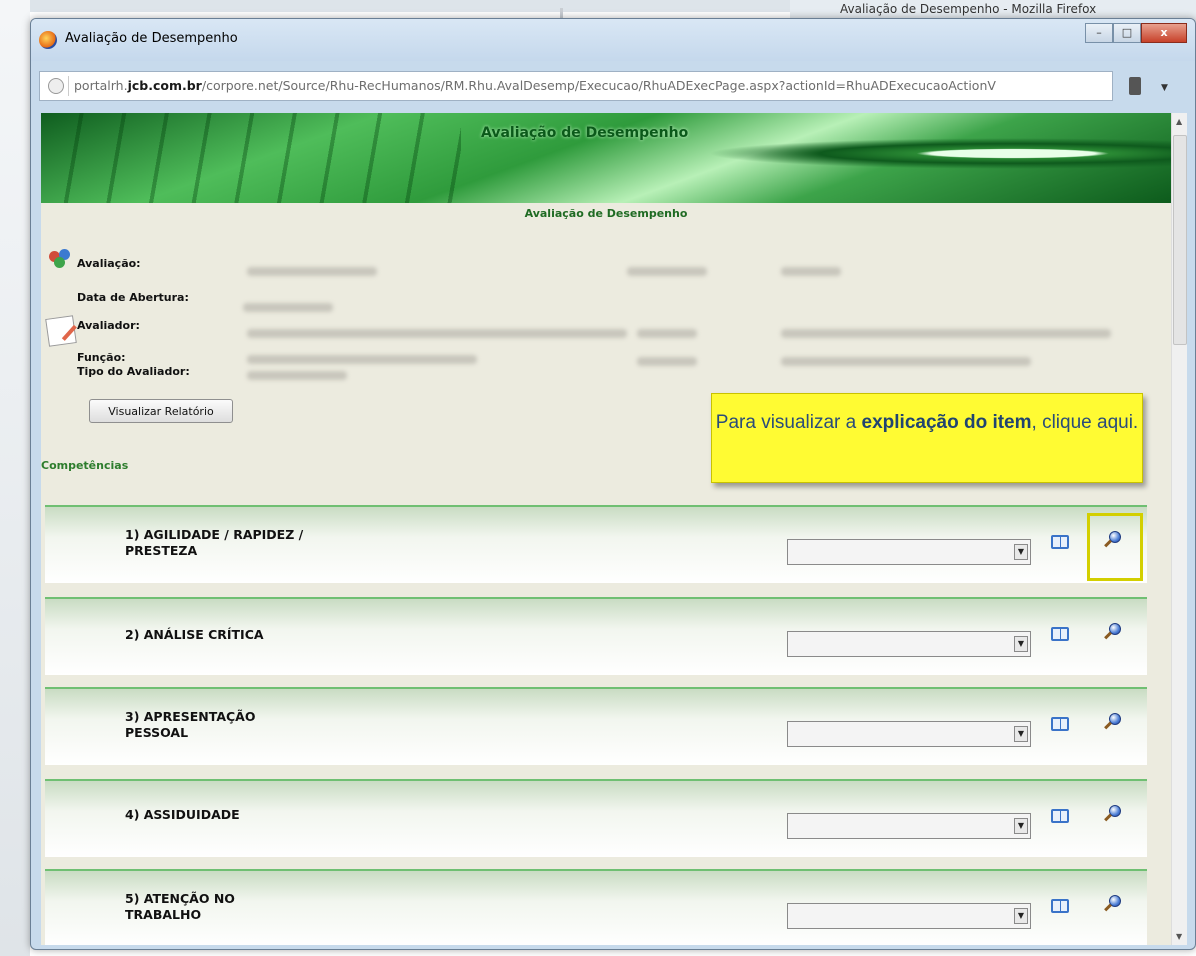  What do you see at coordinates (101, 85) in the screenshot?
I see `url-prefix: portalrh.` at bounding box center [101, 85].